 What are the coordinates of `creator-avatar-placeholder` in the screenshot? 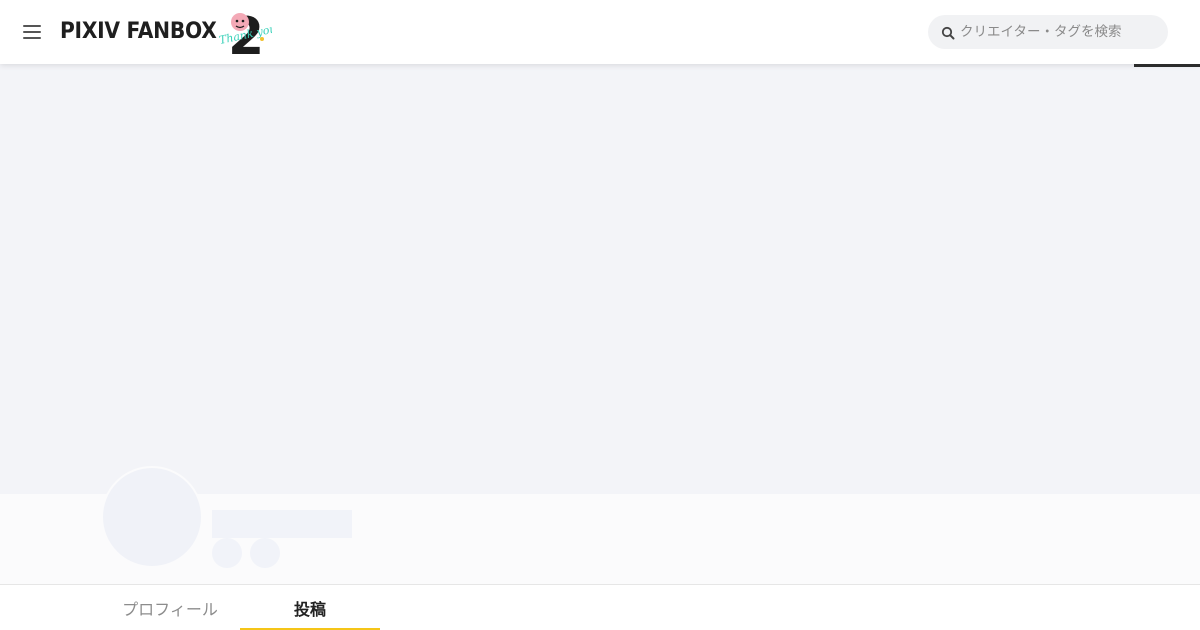 It's located at (152, 517).